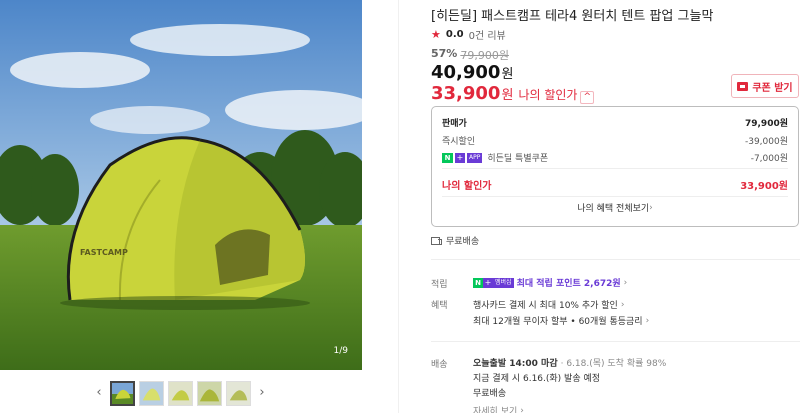 The width and height of the screenshot is (800, 413). What do you see at coordinates (769, 159) in the screenshot?
I see `breakdown-value: -7,000원` at bounding box center [769, 159].